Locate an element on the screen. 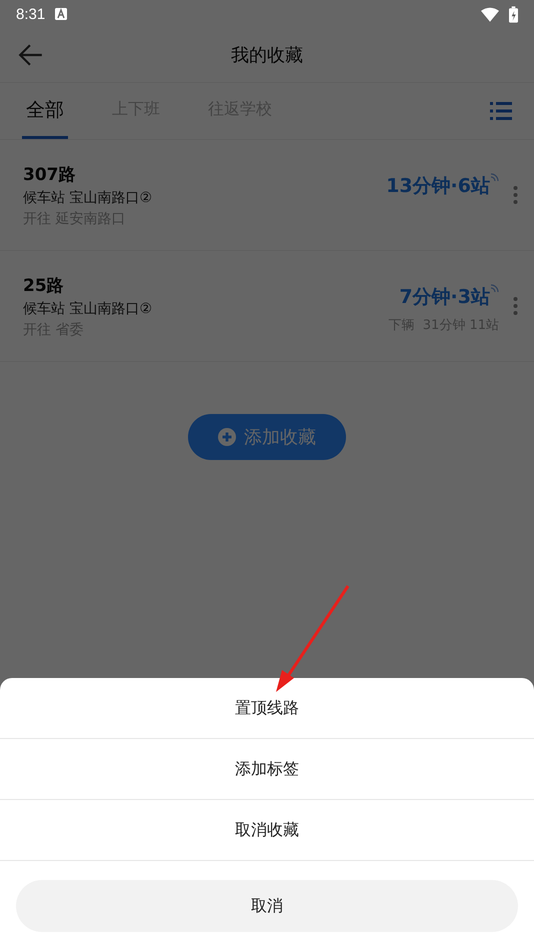 The image size is (534, 950). arrival-time: 13分钟·6站 is located at coordinates (438, 186).